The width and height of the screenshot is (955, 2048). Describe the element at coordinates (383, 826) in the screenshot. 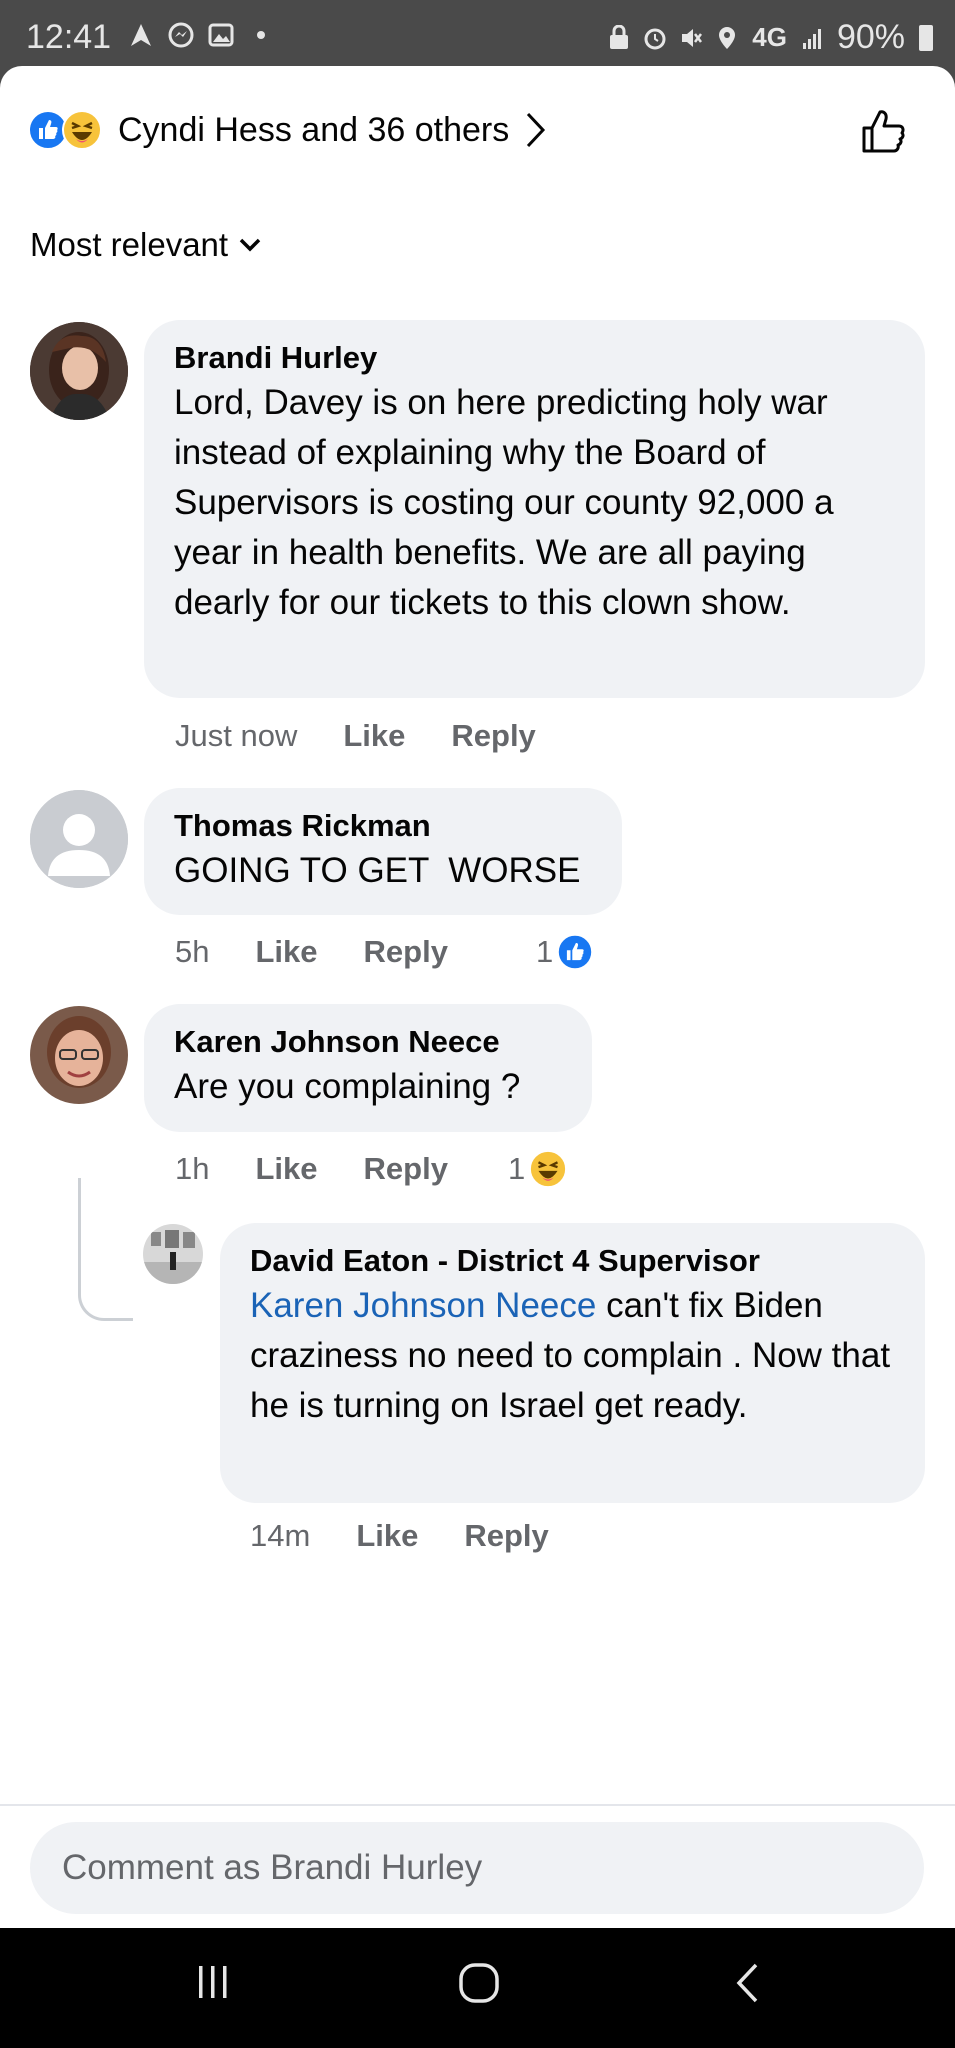

I see `comment-author: Thomas Rickman` at that location.